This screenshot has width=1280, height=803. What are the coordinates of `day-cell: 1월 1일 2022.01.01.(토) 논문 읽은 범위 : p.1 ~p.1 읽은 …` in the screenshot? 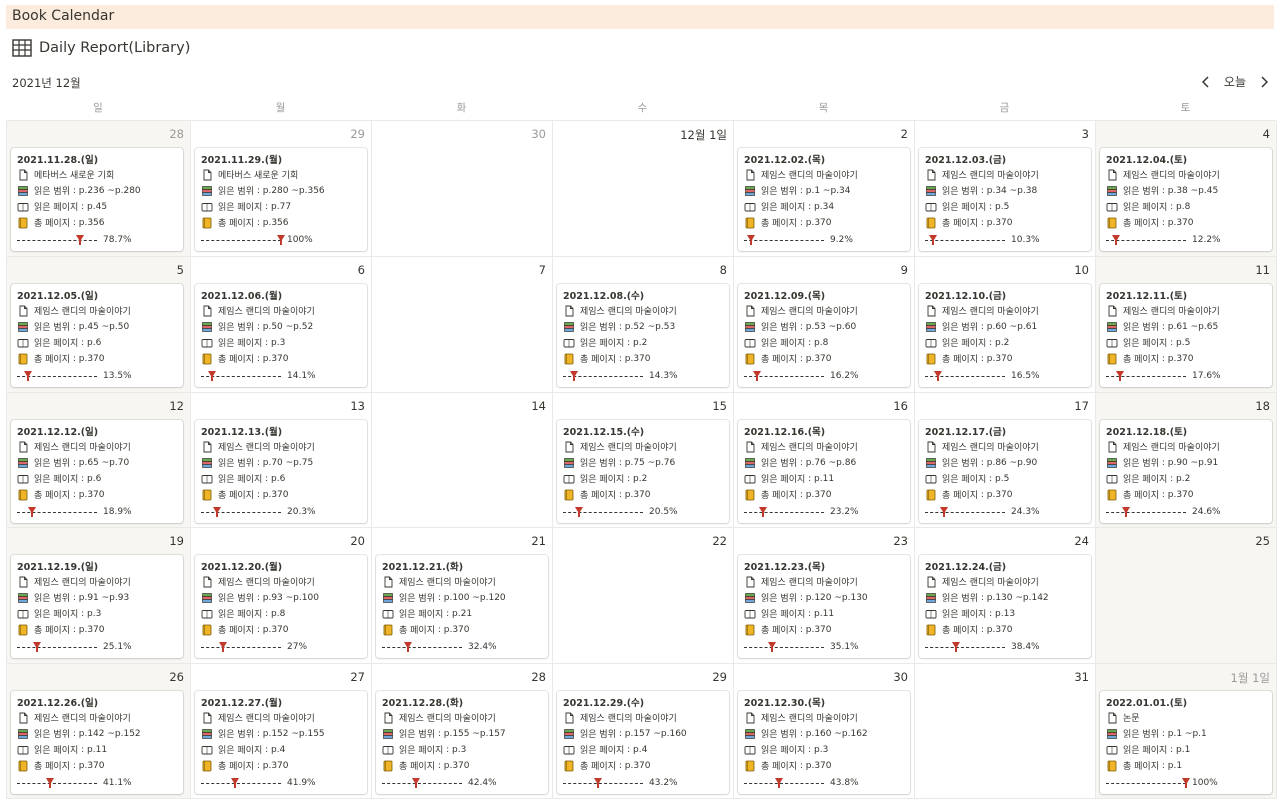 It's located at (1186, 731).